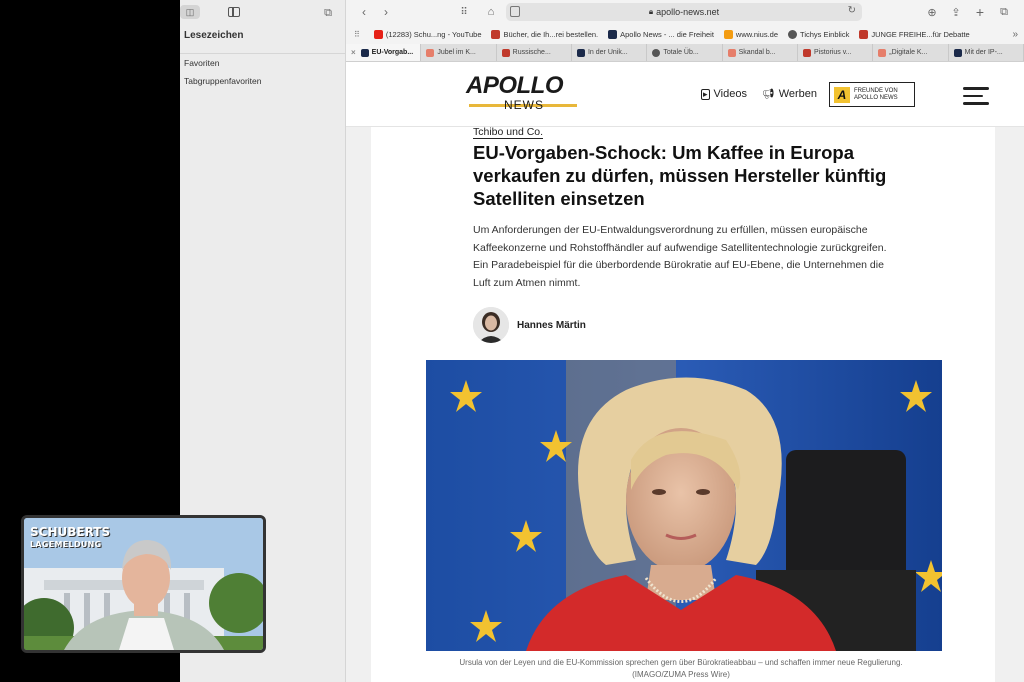  What do you see at coordinates (70, 532) in the screenshot?
I see `pip-show-title: SCHUBERTS` at bounding box center [70, 532].